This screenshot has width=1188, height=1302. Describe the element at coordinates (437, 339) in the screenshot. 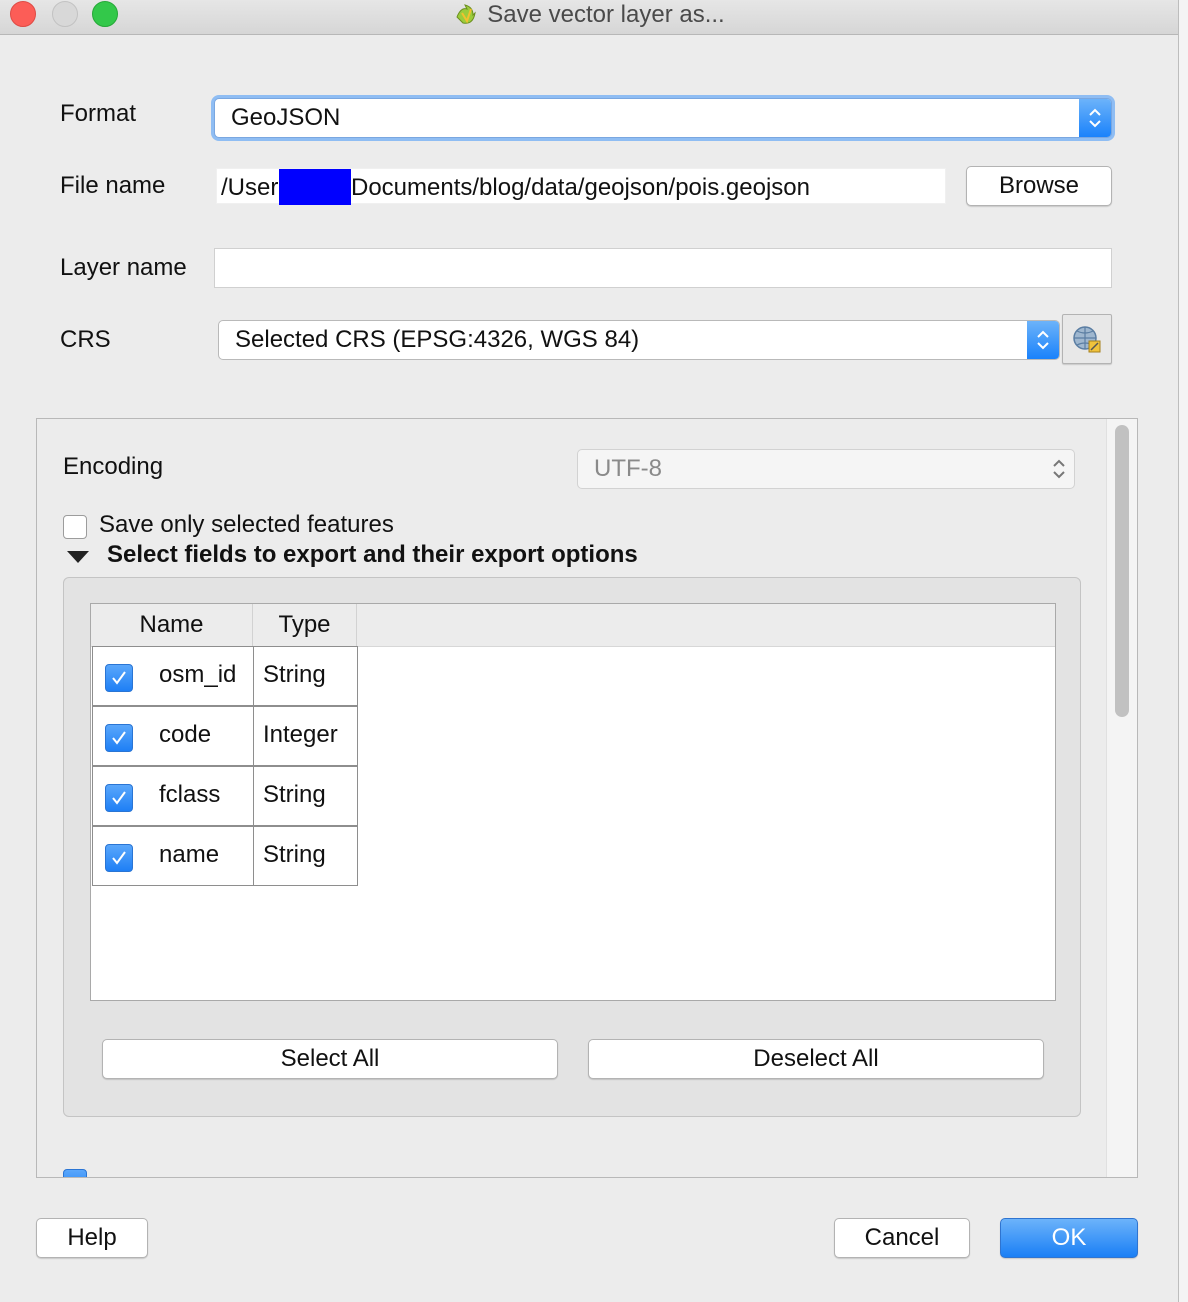

I see `crs-value: Selected CRS (EPSG:4326, WGS 84)` at that location.